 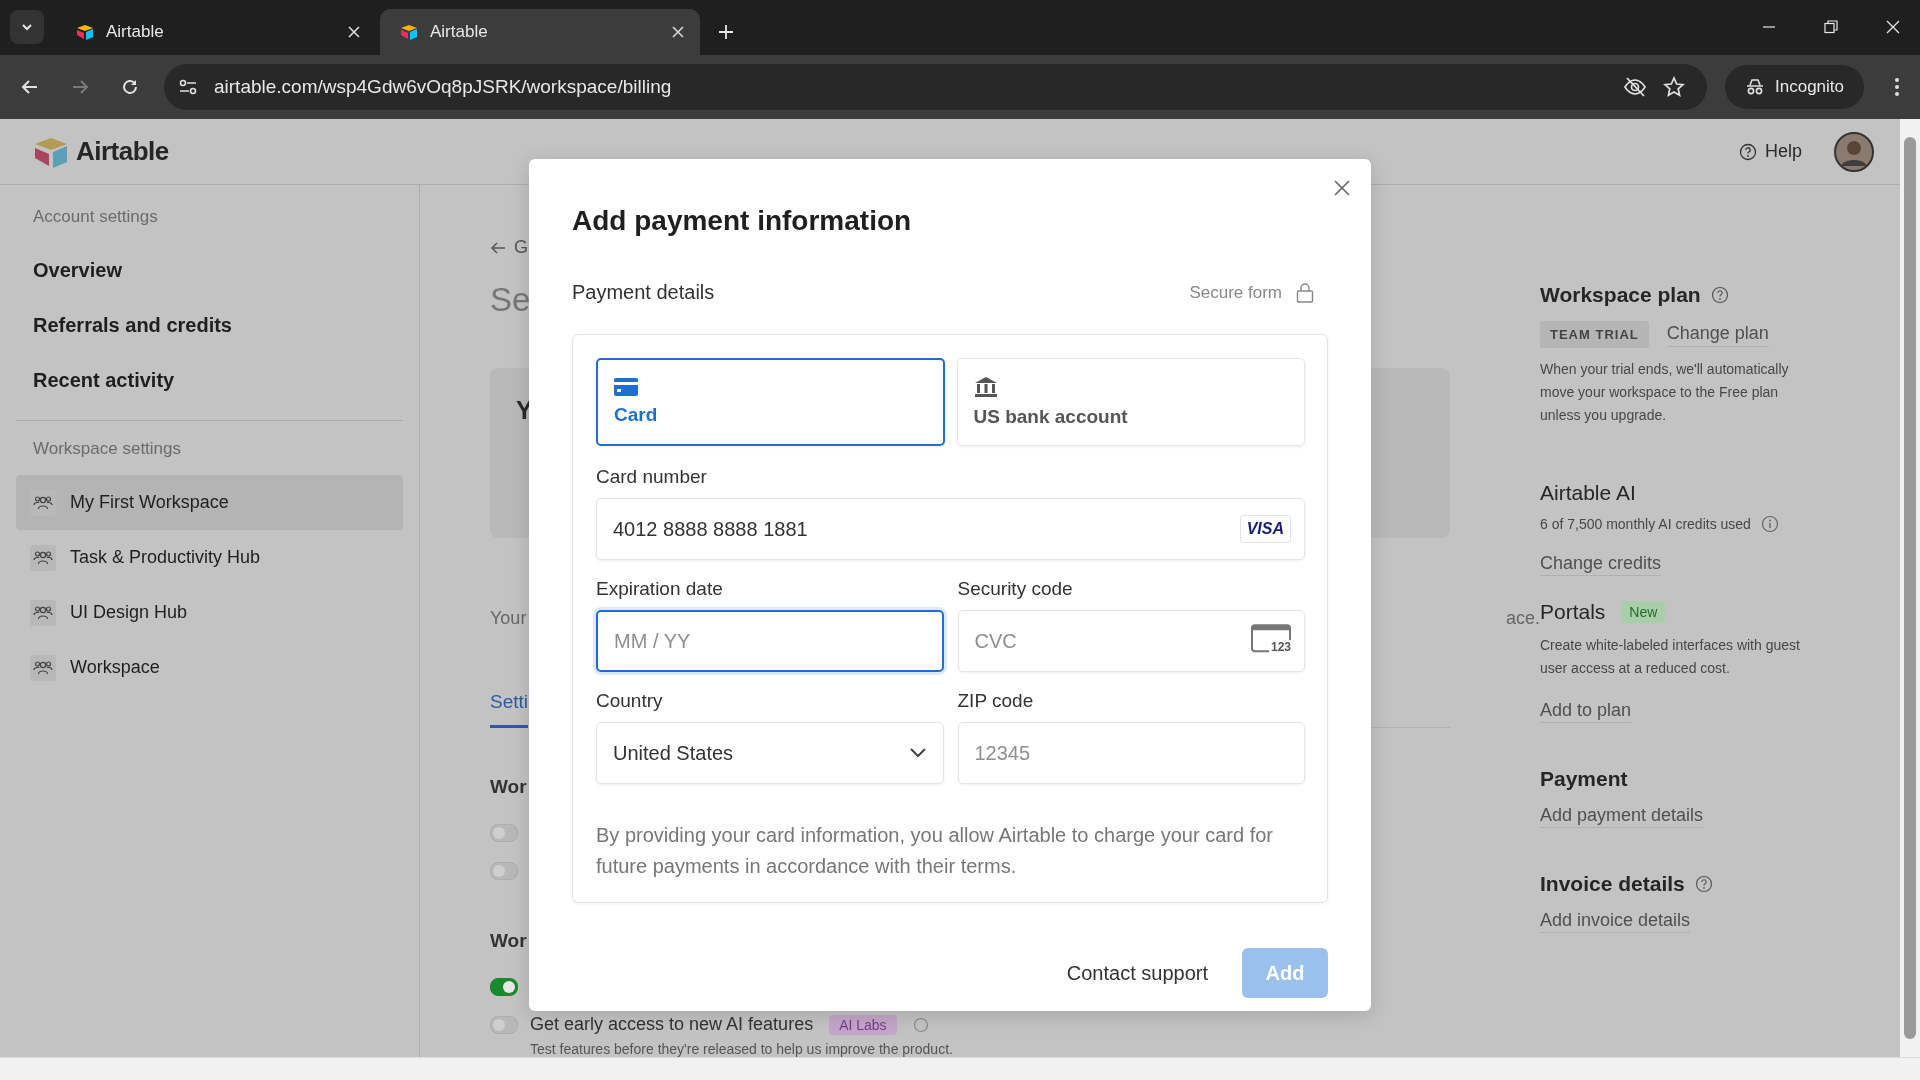 What do you see at coordinates (209, 558) in the screenshot?
I see `sidebar-item: Task & Productivity Hub` at bounding box center [209, 558].